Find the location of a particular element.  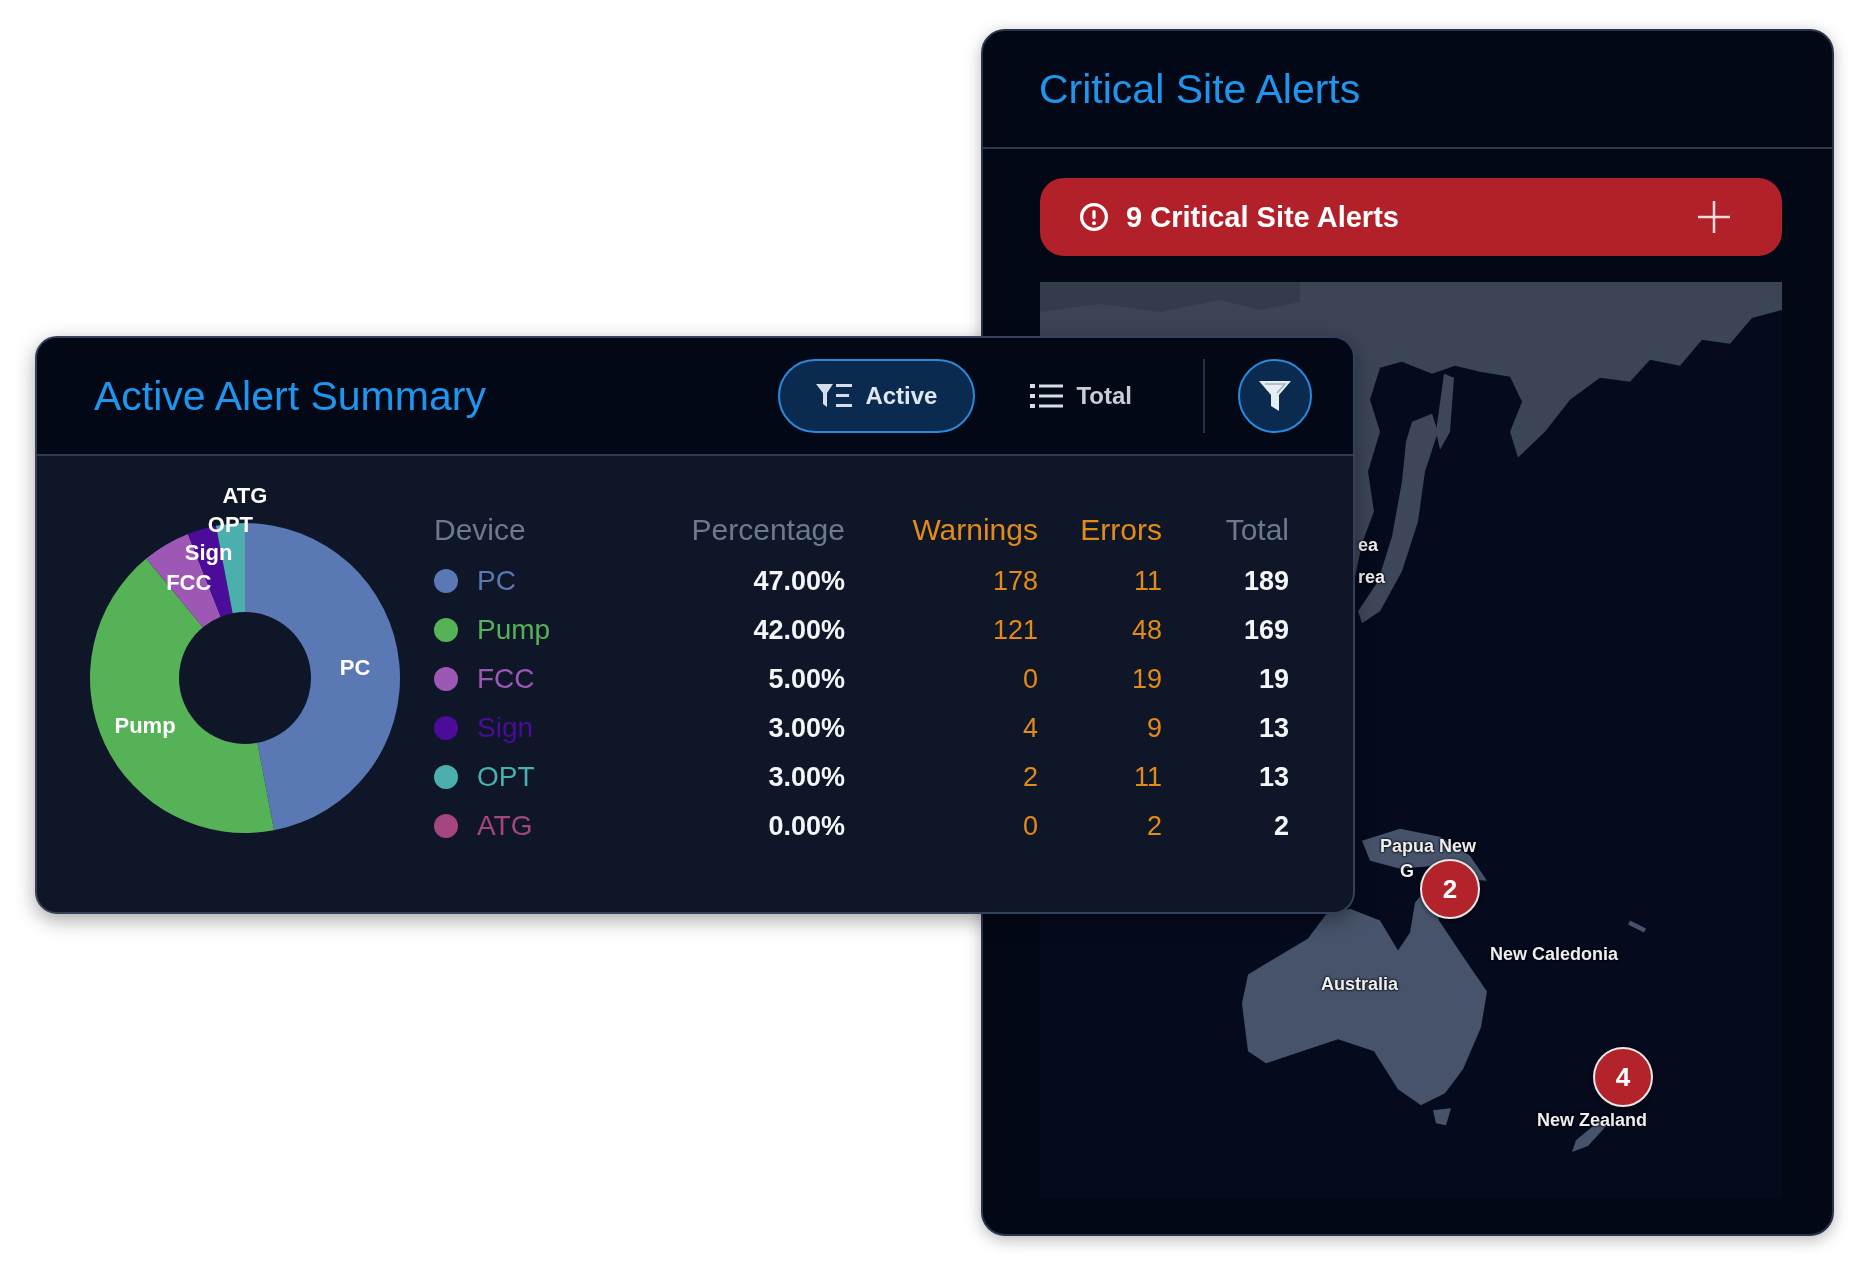

map-label: New Zealand is located at coordinates (1592, 1120).